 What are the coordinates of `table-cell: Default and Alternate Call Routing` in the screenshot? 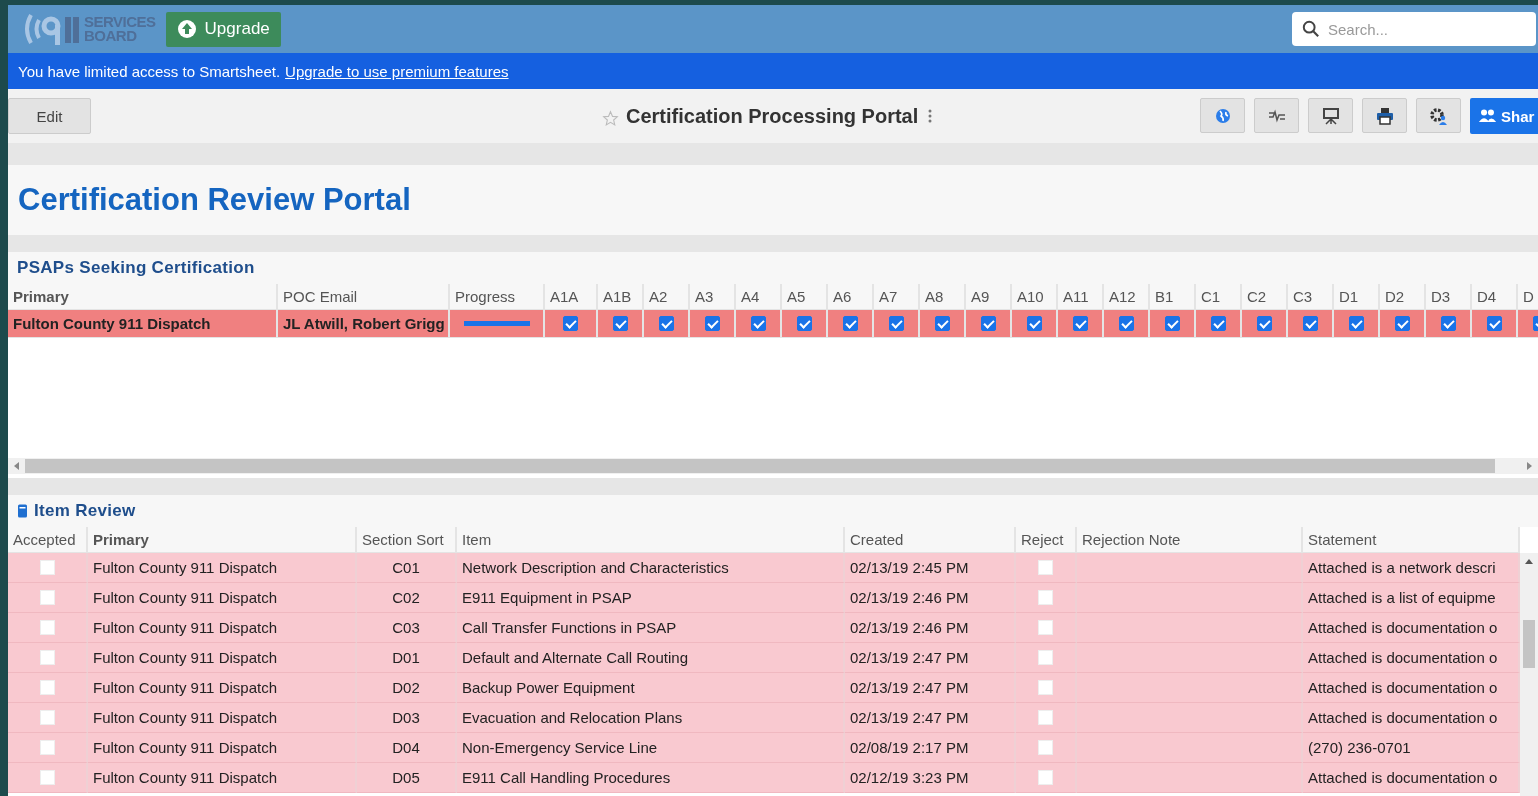 It's located at (651, 658).